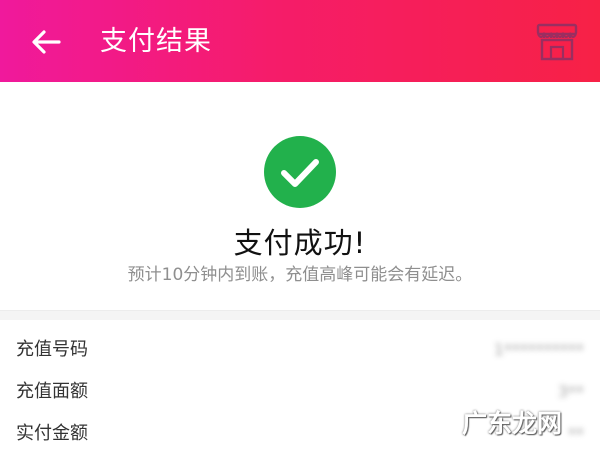 The image size is (600, 457). Describe the element at coordinates (576, 433) in the screenshot. I see `detail-value: **` at that location.